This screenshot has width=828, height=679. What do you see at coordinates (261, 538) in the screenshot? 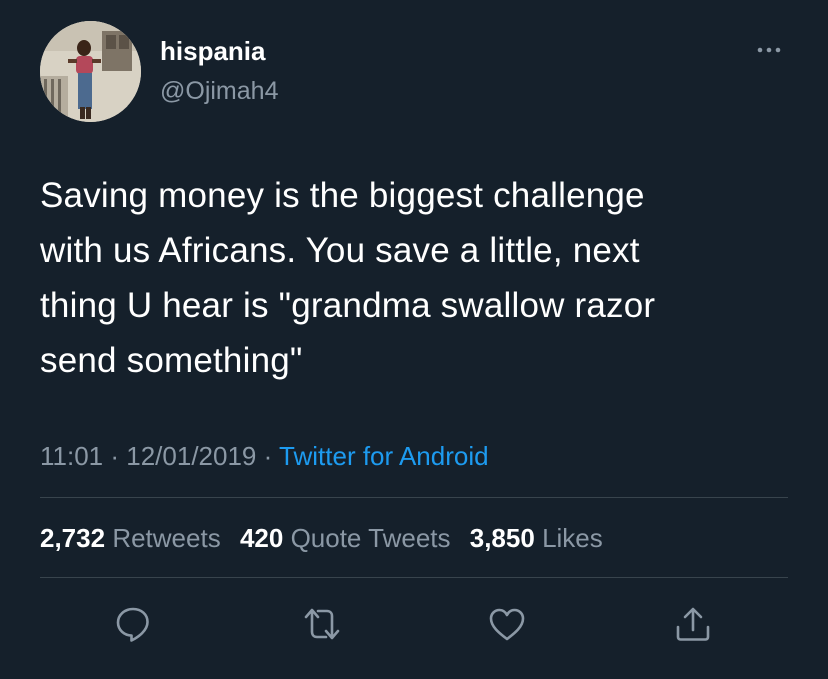
I see `quotes-count: 420` at bounding box center [261, 538].